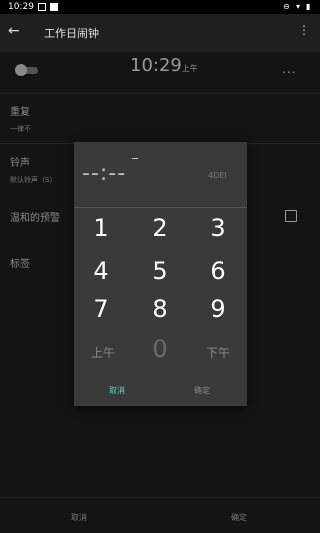  Describe the element at coordinates (239, 517) in the screenshot. I see `bottom-ok-button: 确定` at that location.